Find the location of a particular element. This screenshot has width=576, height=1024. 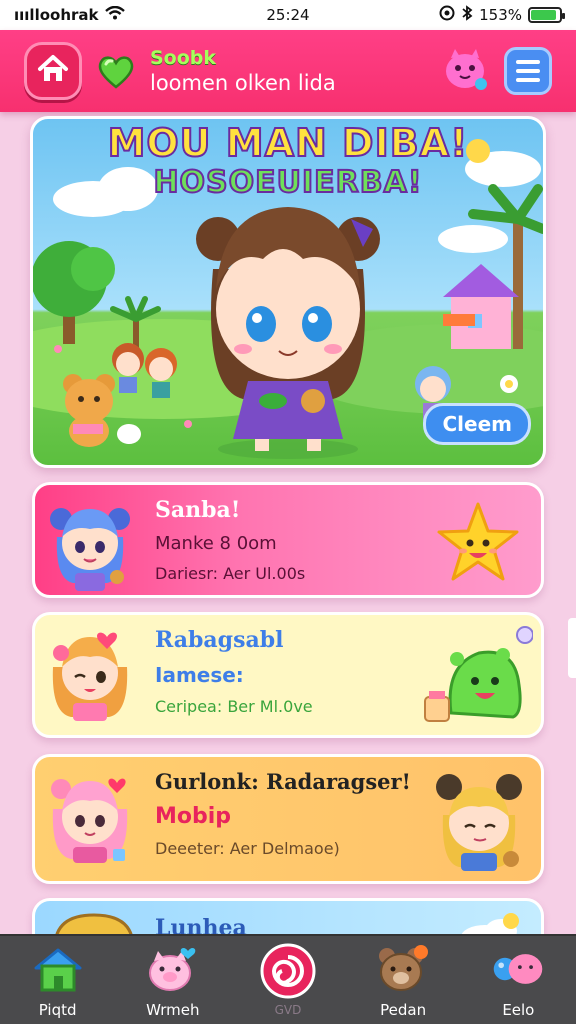

house-icon is located at coordinates (58, 969).